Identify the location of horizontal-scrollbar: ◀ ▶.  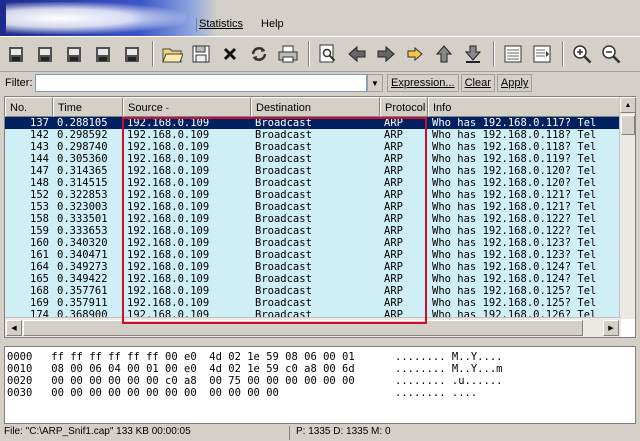
(313, 327).